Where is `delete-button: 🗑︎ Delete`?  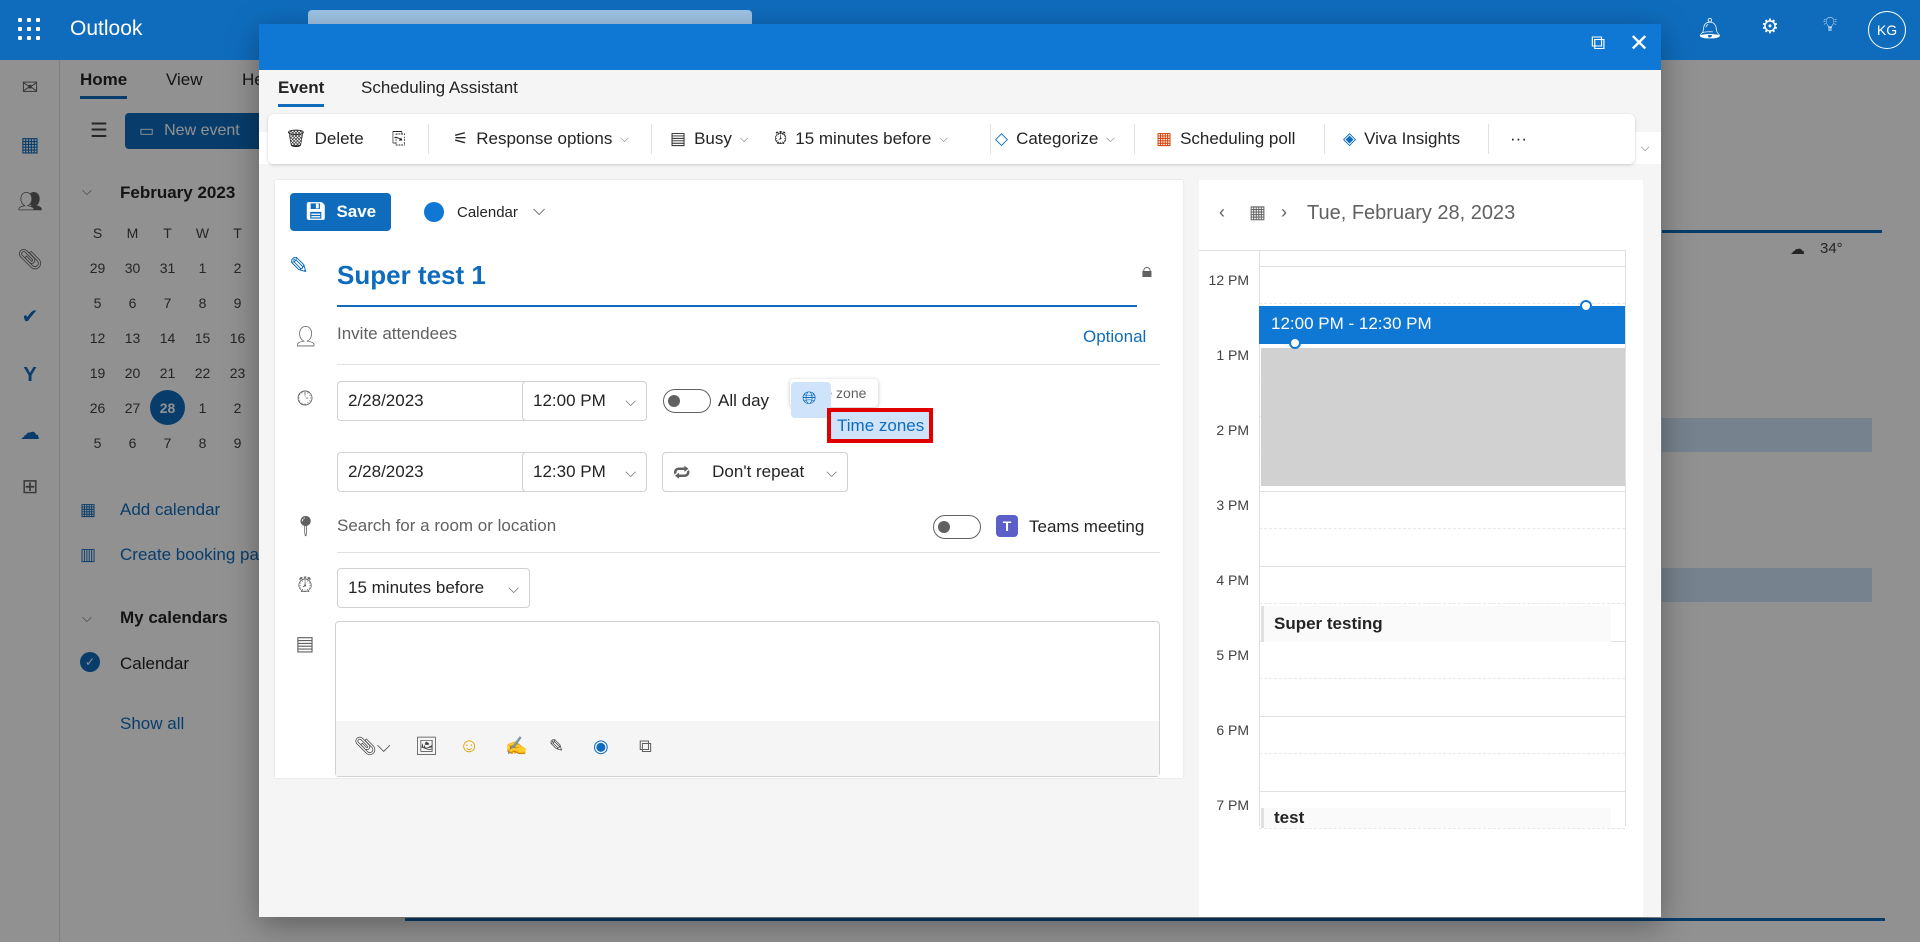
delete-button: 🗑︎ Delete is located at coordinates (324, 139).